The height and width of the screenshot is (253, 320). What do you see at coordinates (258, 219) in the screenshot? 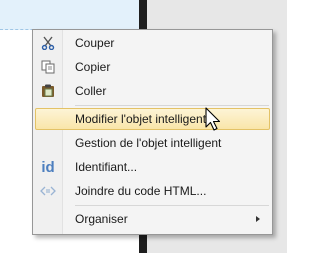
I see `submenu-arrow-icon` at bounding box center [258, 219].